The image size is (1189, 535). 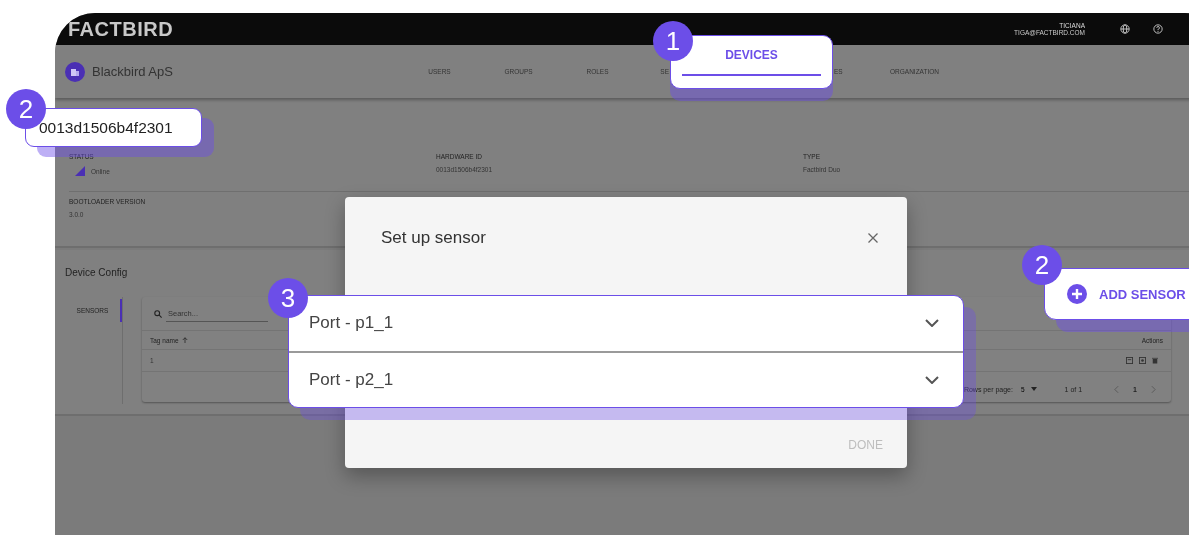 I want to click on delete-icon, so click(x=1155, y=360).